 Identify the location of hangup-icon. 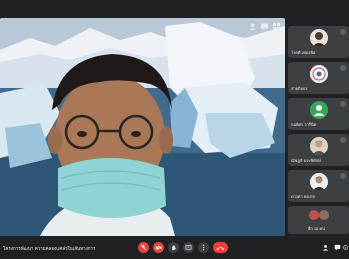
(220, 248).